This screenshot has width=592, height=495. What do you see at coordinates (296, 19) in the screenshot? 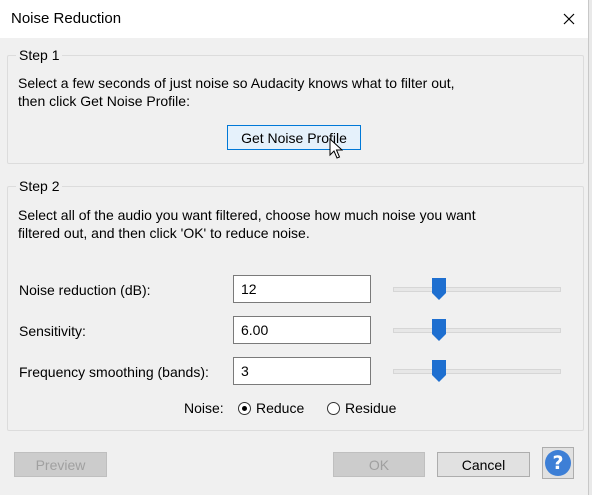
I see `title-bar: Noise Reduction` at bounding box center [296, 19].